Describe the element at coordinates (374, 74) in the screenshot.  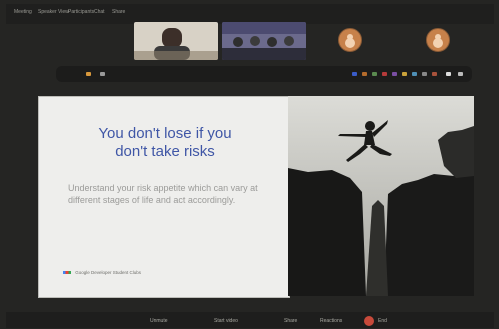
I see `toolbar-icon-green` at that location.